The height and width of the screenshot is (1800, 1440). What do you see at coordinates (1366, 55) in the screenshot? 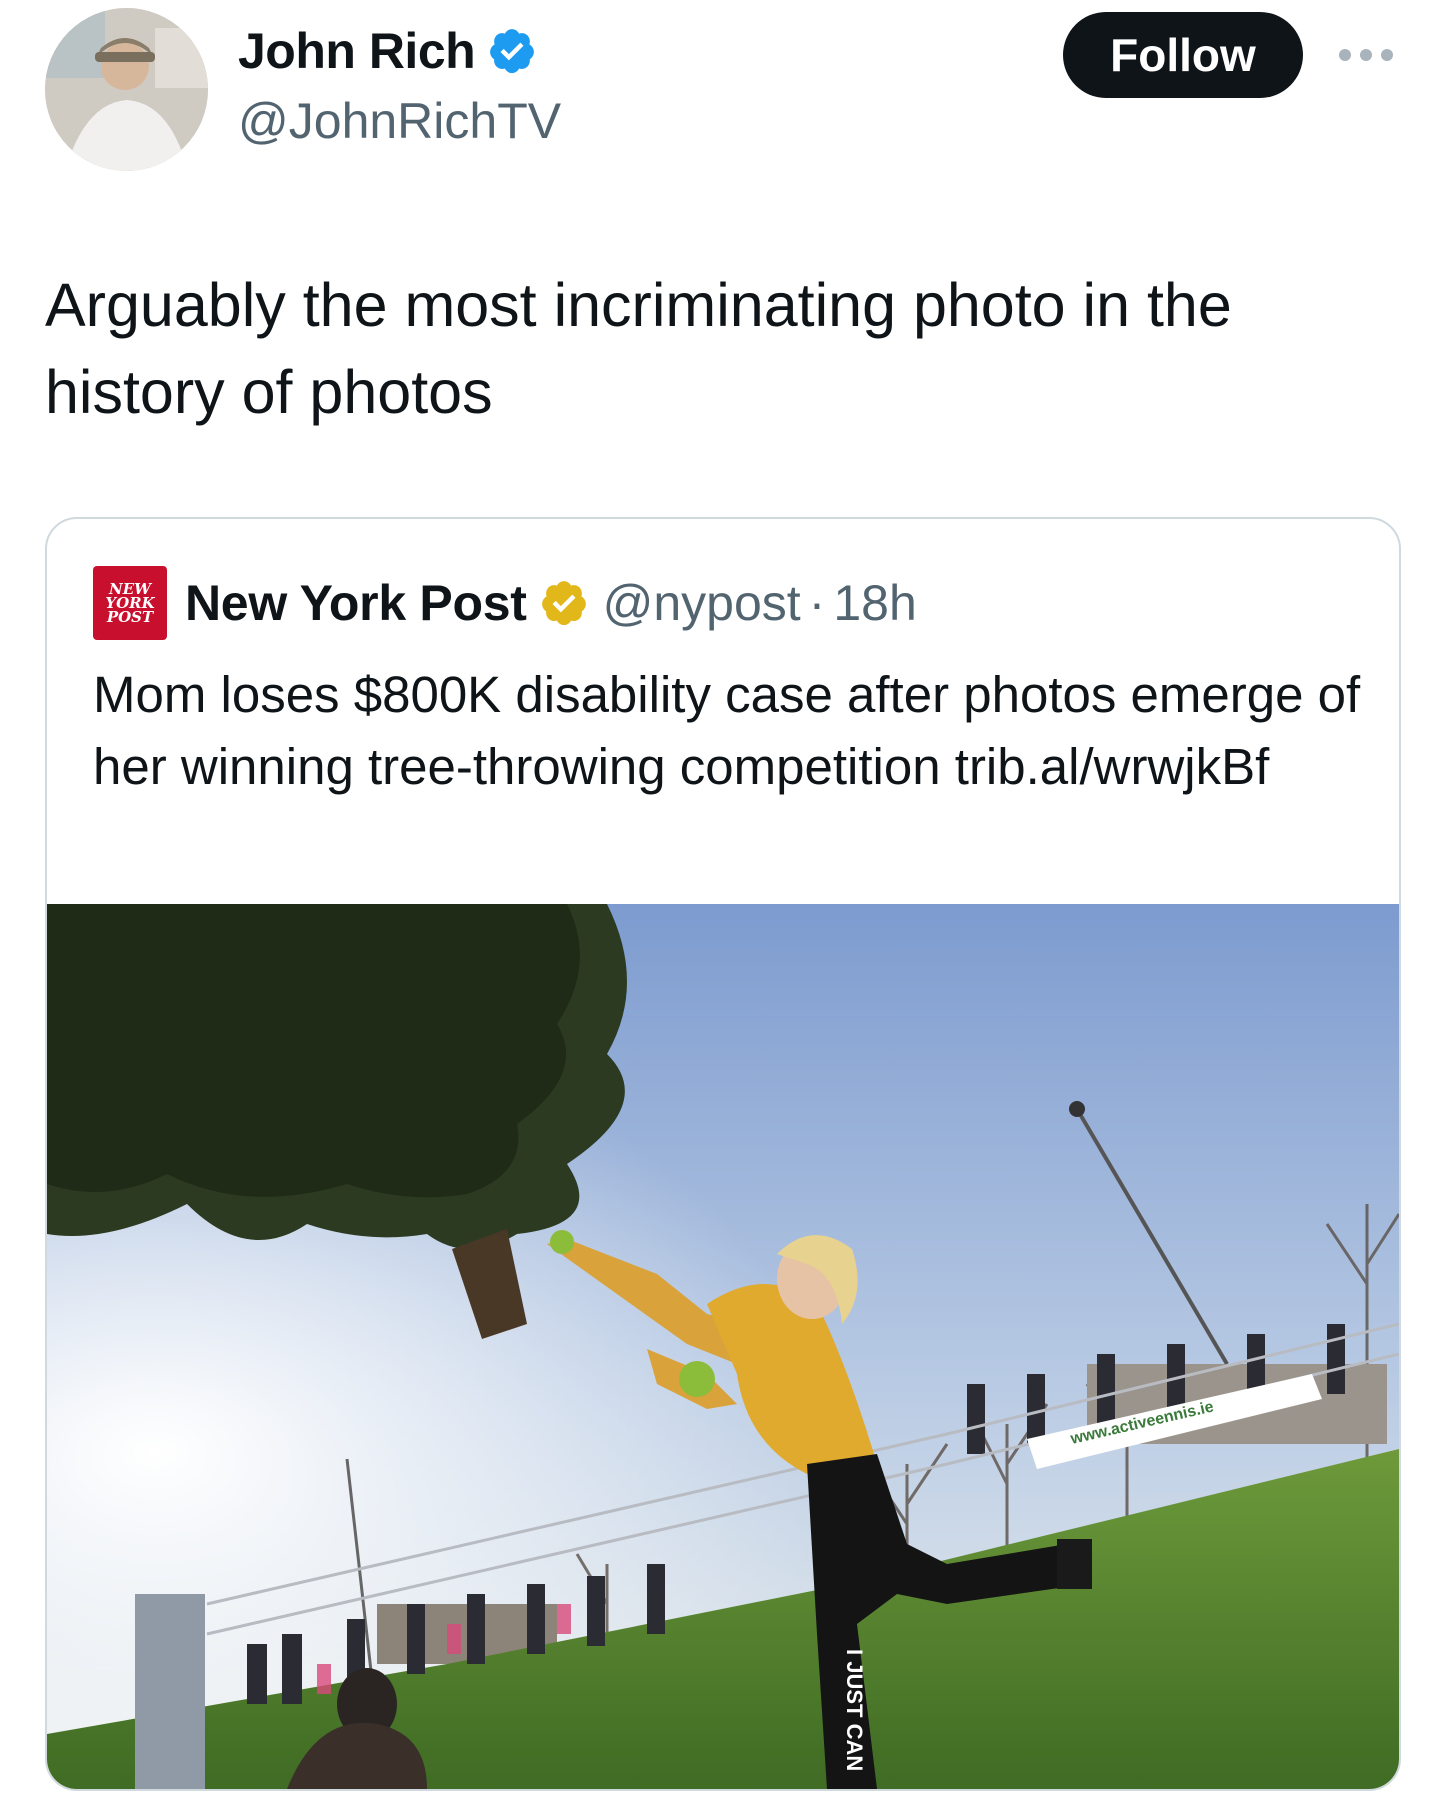
I see `more-icon` at bounding box center [1366, 55].